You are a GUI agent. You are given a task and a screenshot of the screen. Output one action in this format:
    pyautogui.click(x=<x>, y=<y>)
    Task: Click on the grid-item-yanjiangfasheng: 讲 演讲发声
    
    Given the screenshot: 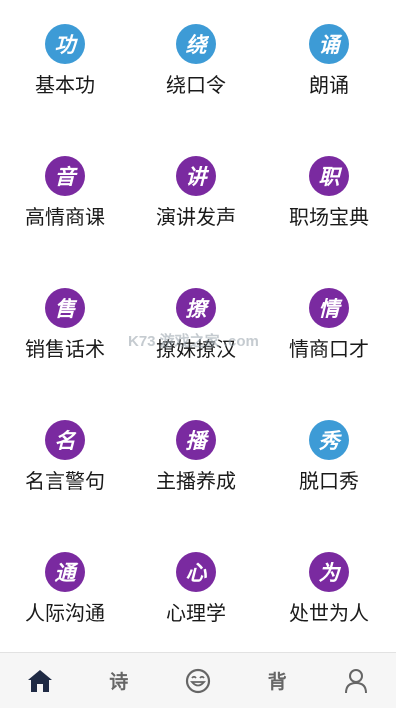 What is the action you would take?
    pyautogui.click(x=196, y=198)
    